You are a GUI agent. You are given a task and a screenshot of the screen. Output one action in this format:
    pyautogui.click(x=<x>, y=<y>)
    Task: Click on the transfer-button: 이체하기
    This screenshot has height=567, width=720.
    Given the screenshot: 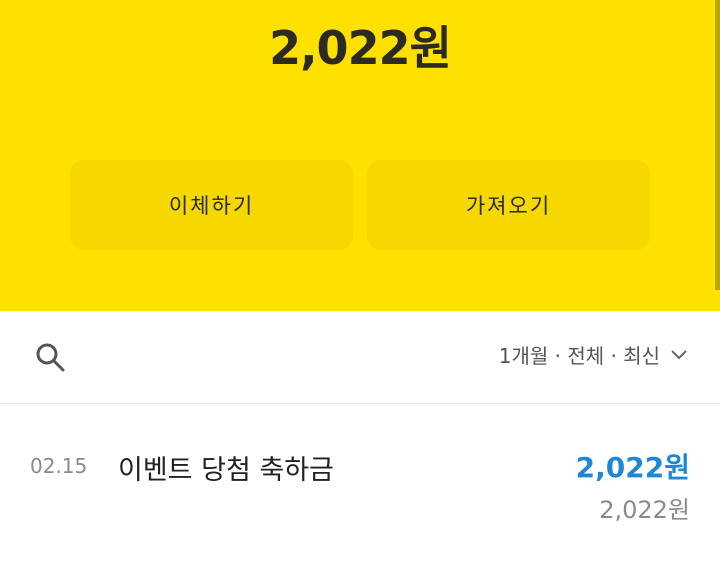 What is the action you would take?
    pyautogui.click(x=211, y=205)
    